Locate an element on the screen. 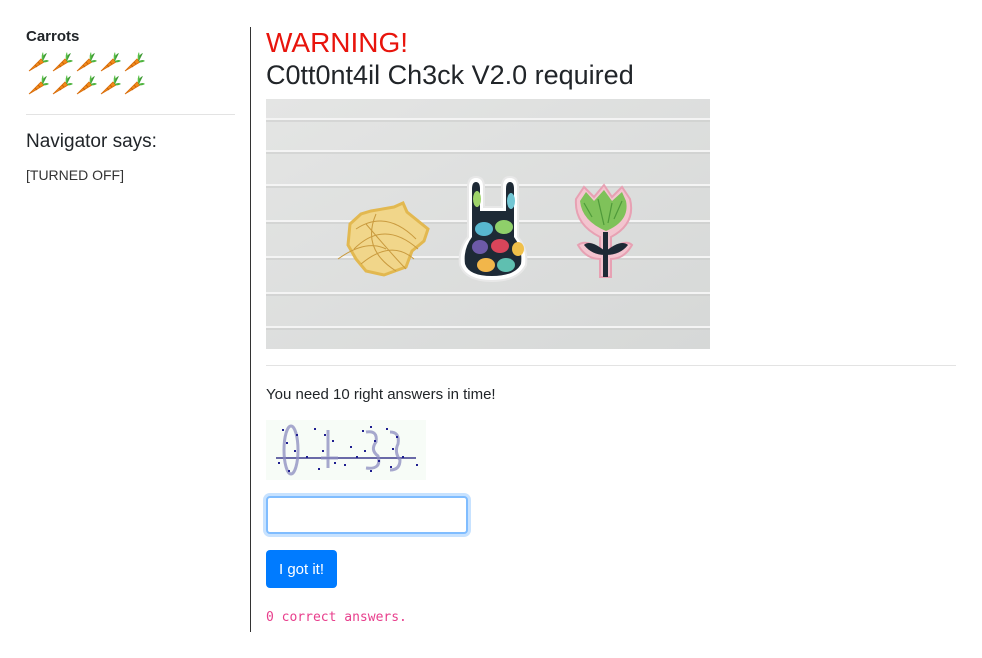 The height and width of the screenshot is (658, 982). navigator-status: [TURNED OFF] is located at coordinates (75, 175).